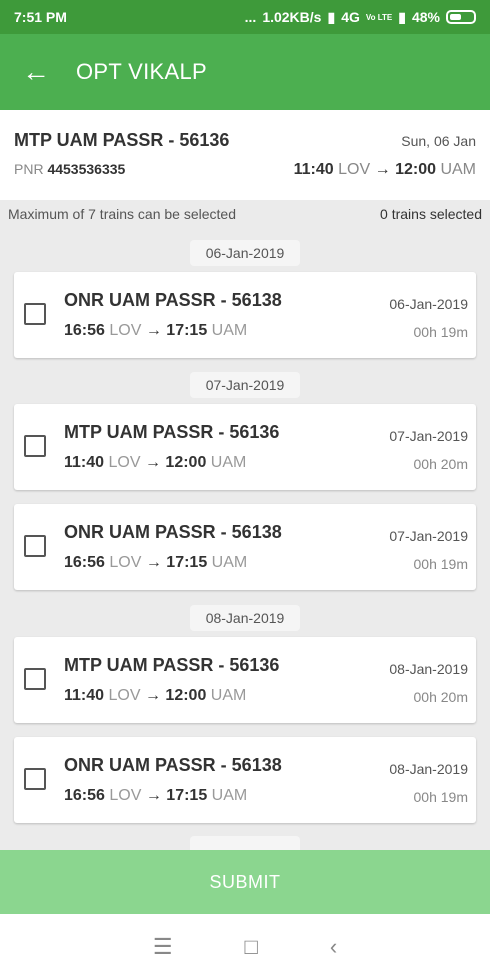 The height and width of the screenshot is (980, 490). I want to click on summary-dep-time: 11:40, so click(313, 169).